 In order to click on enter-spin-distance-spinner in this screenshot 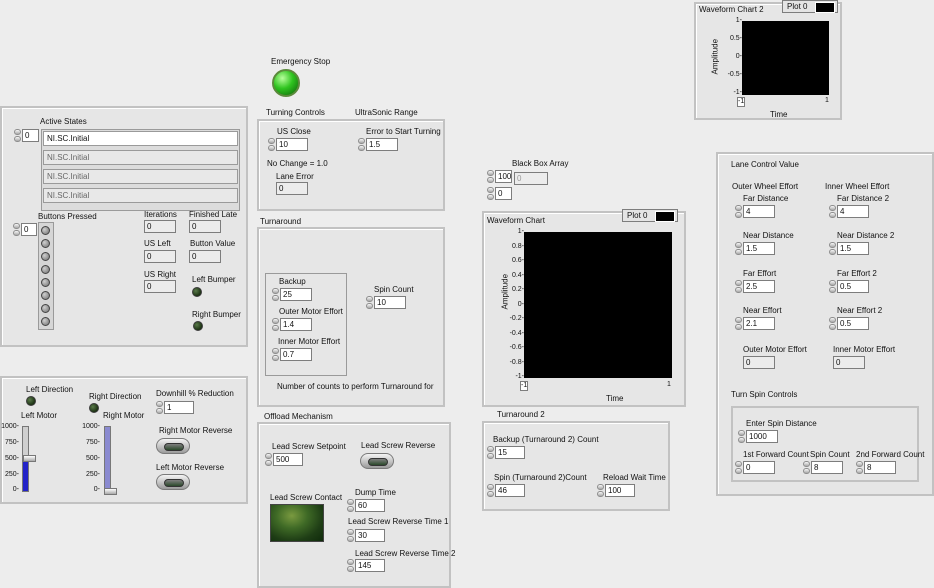, I will do `click(741, 436)`.